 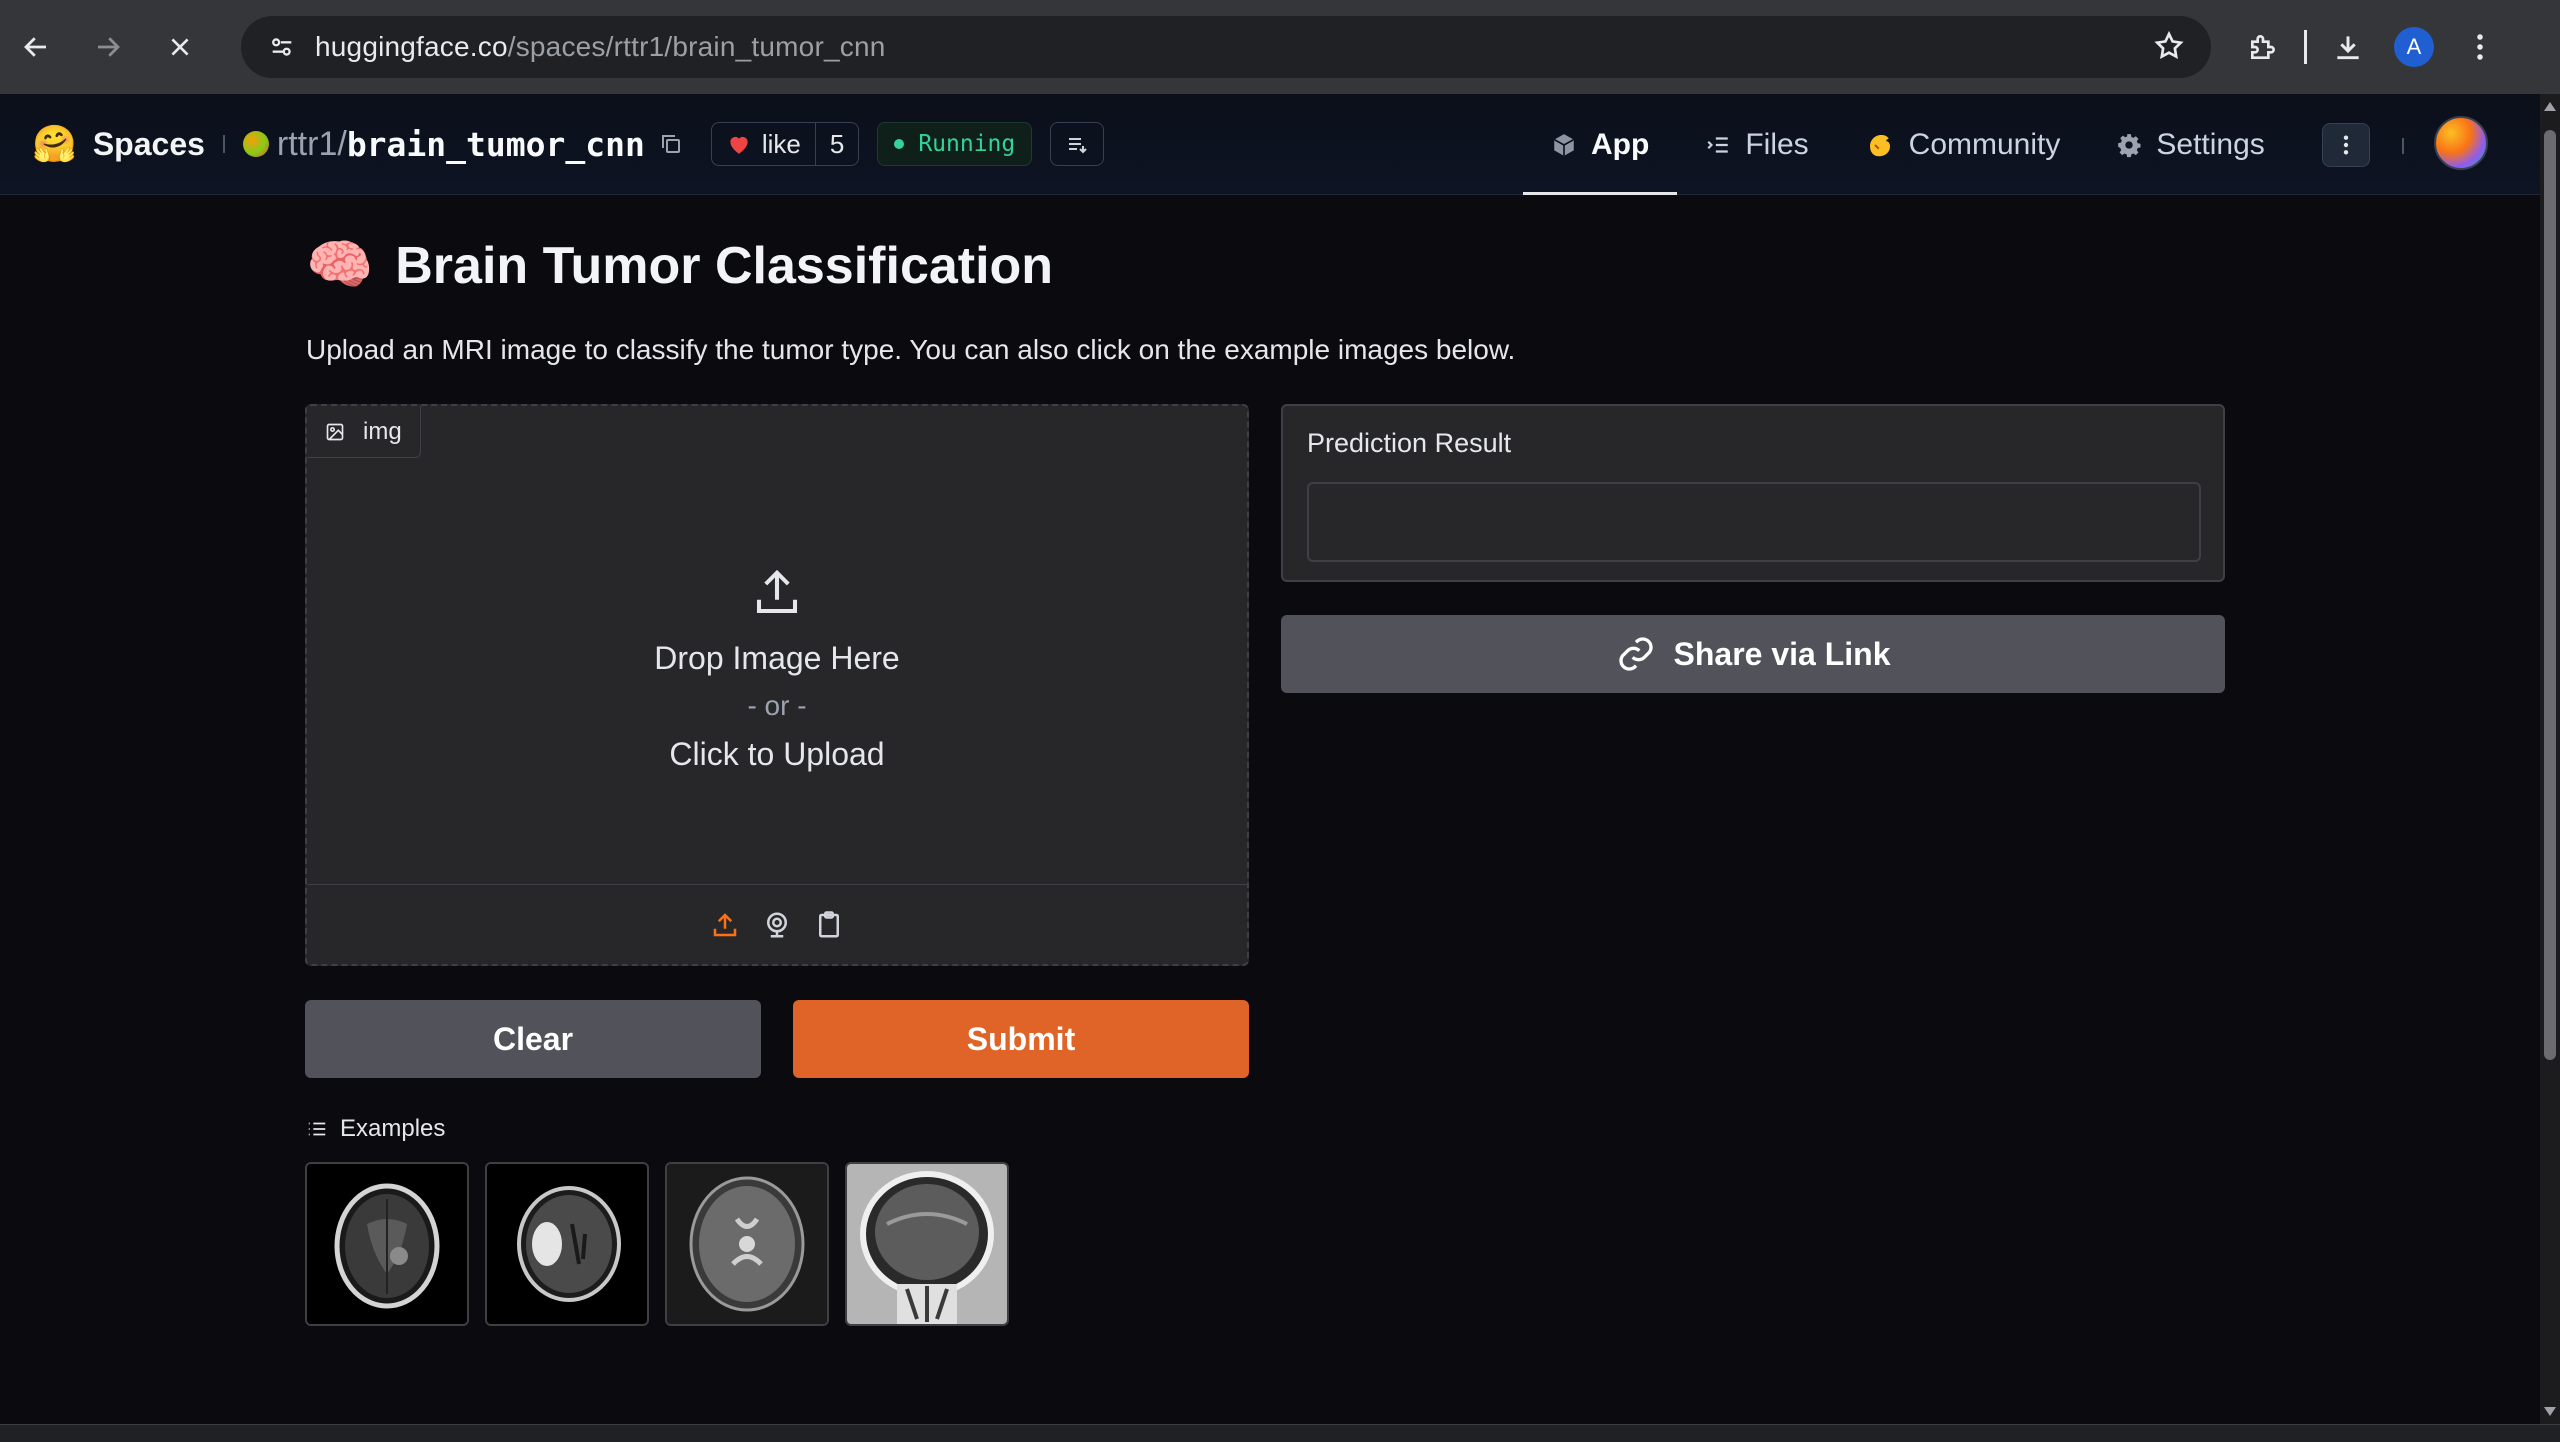 I want to click on downloads-button, so click(x=2348, y=47).